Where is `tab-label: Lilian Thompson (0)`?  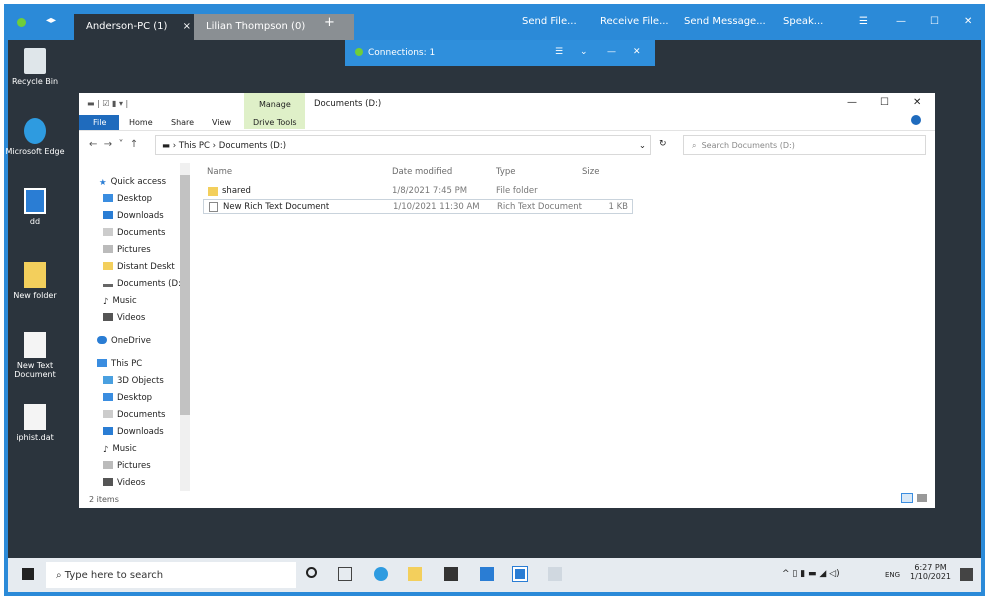 tab-label: Lilian Thompson (0) is located at coordinates (256, 26).